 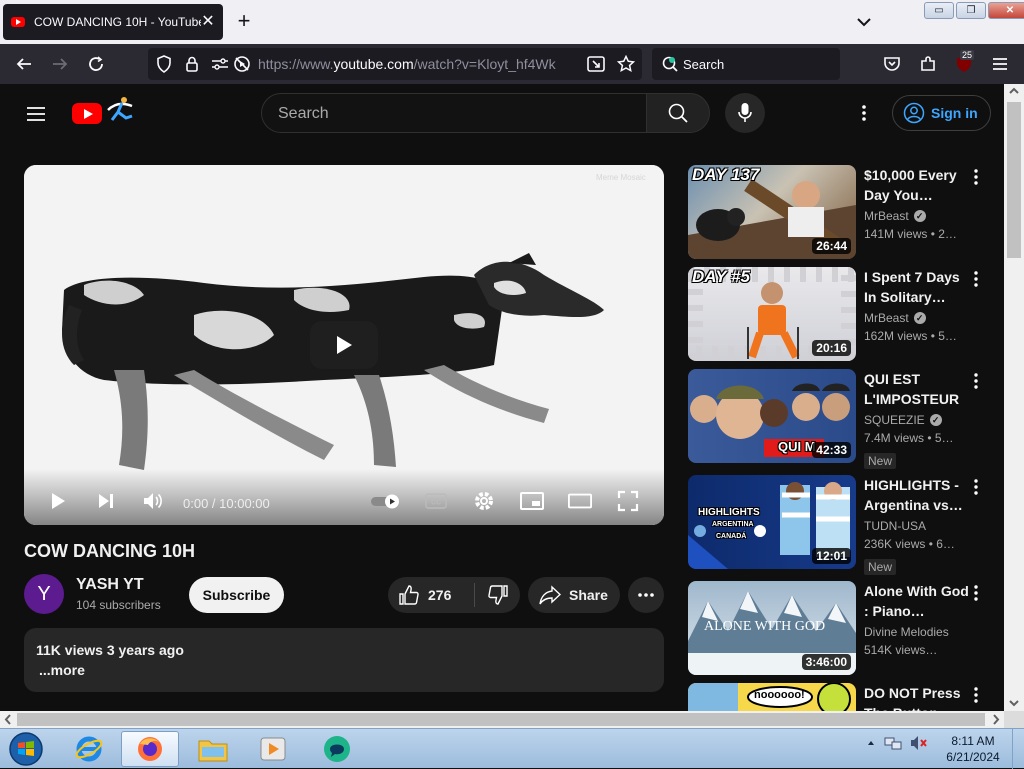 What do you see at coordinates (580, 501) in the screenshot?
I see `theater-mode-button` at bounding box center [580, 501].